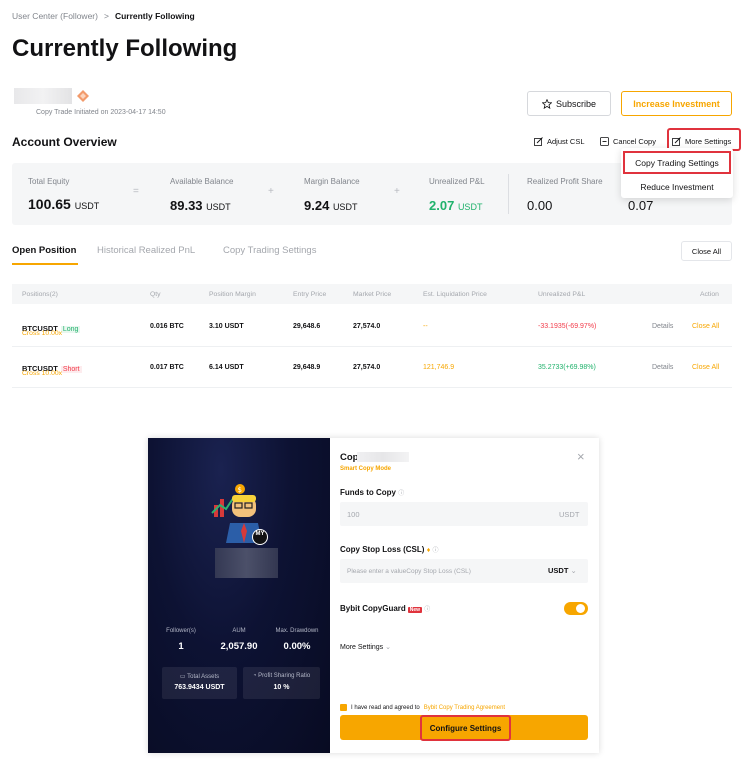 Image resolution: width=753 pixels, height=761 pixels. I want to click on copyguard-label: Bybit CopyGuard New ⓘ, so click(385, 608).